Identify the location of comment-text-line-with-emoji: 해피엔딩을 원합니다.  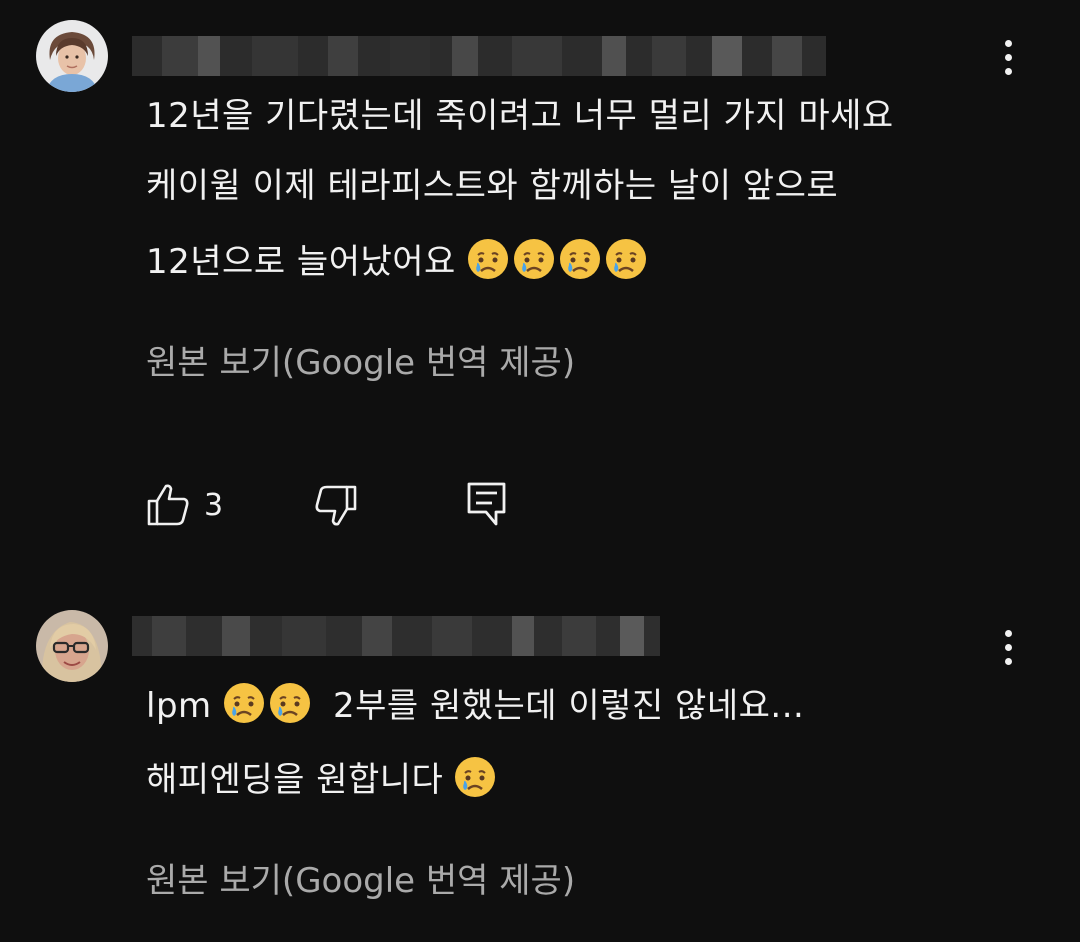
(321, 780).